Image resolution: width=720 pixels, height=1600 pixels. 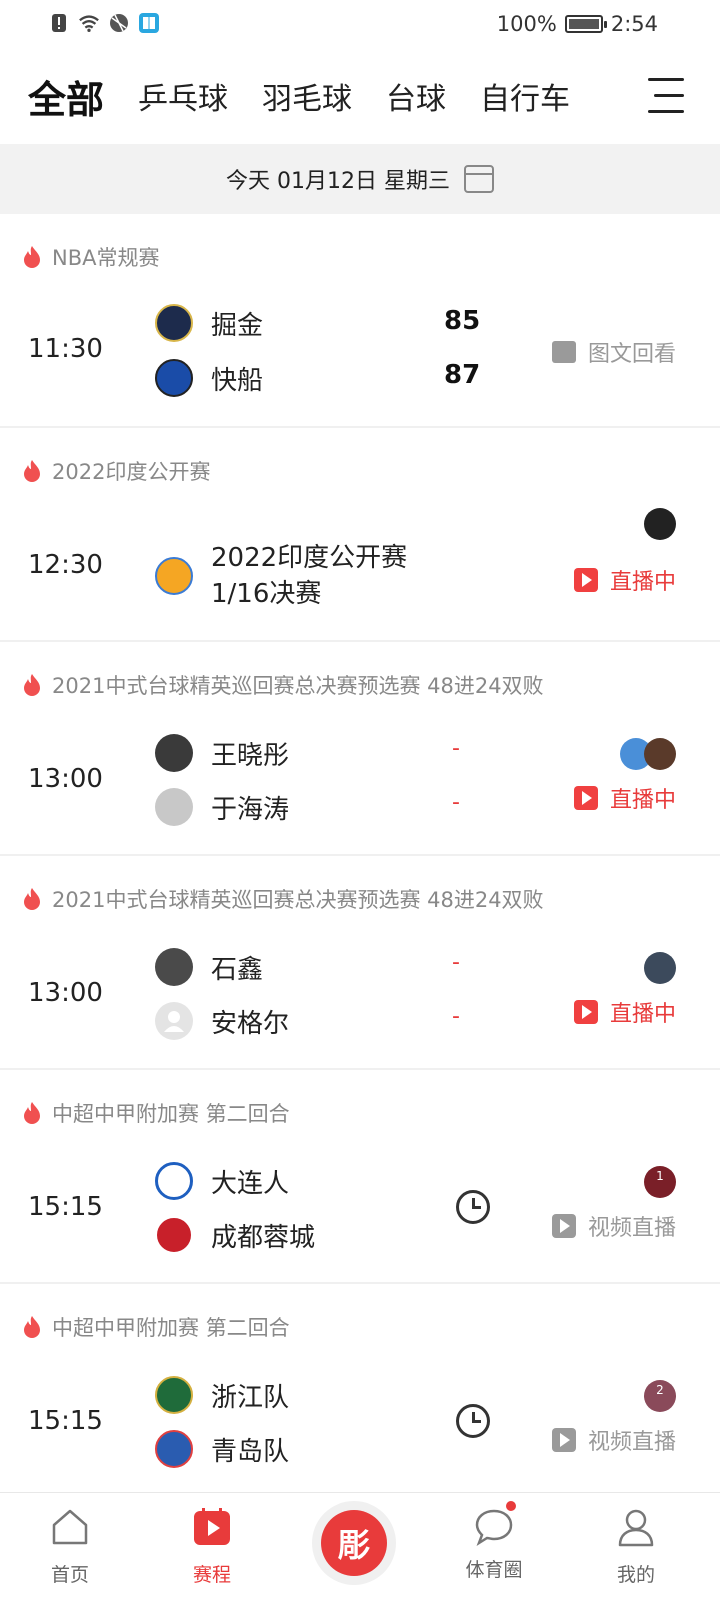 What do you see at coordinates (174, 323) in the screenshot?
I see `nuggets-logo-icon` at bounding box center [174, 323].